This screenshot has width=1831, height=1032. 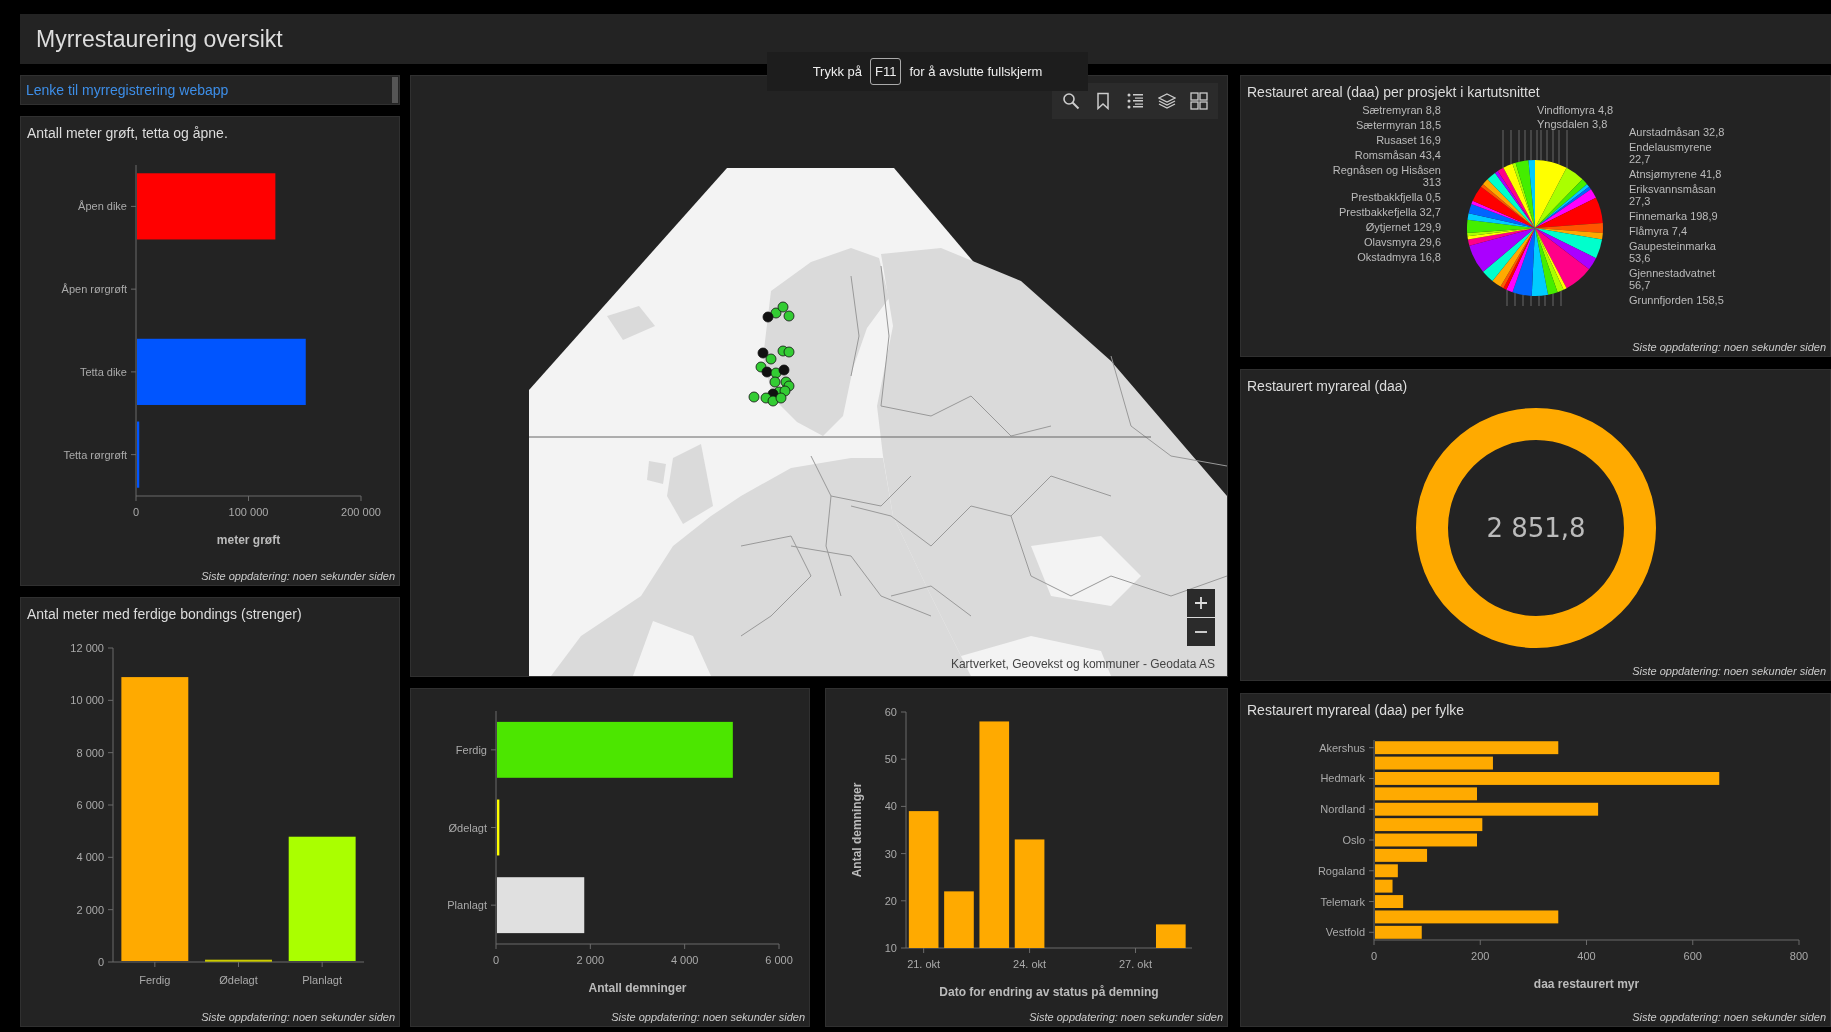 I want to click on layers-icon, so click(x=1167, y=101).